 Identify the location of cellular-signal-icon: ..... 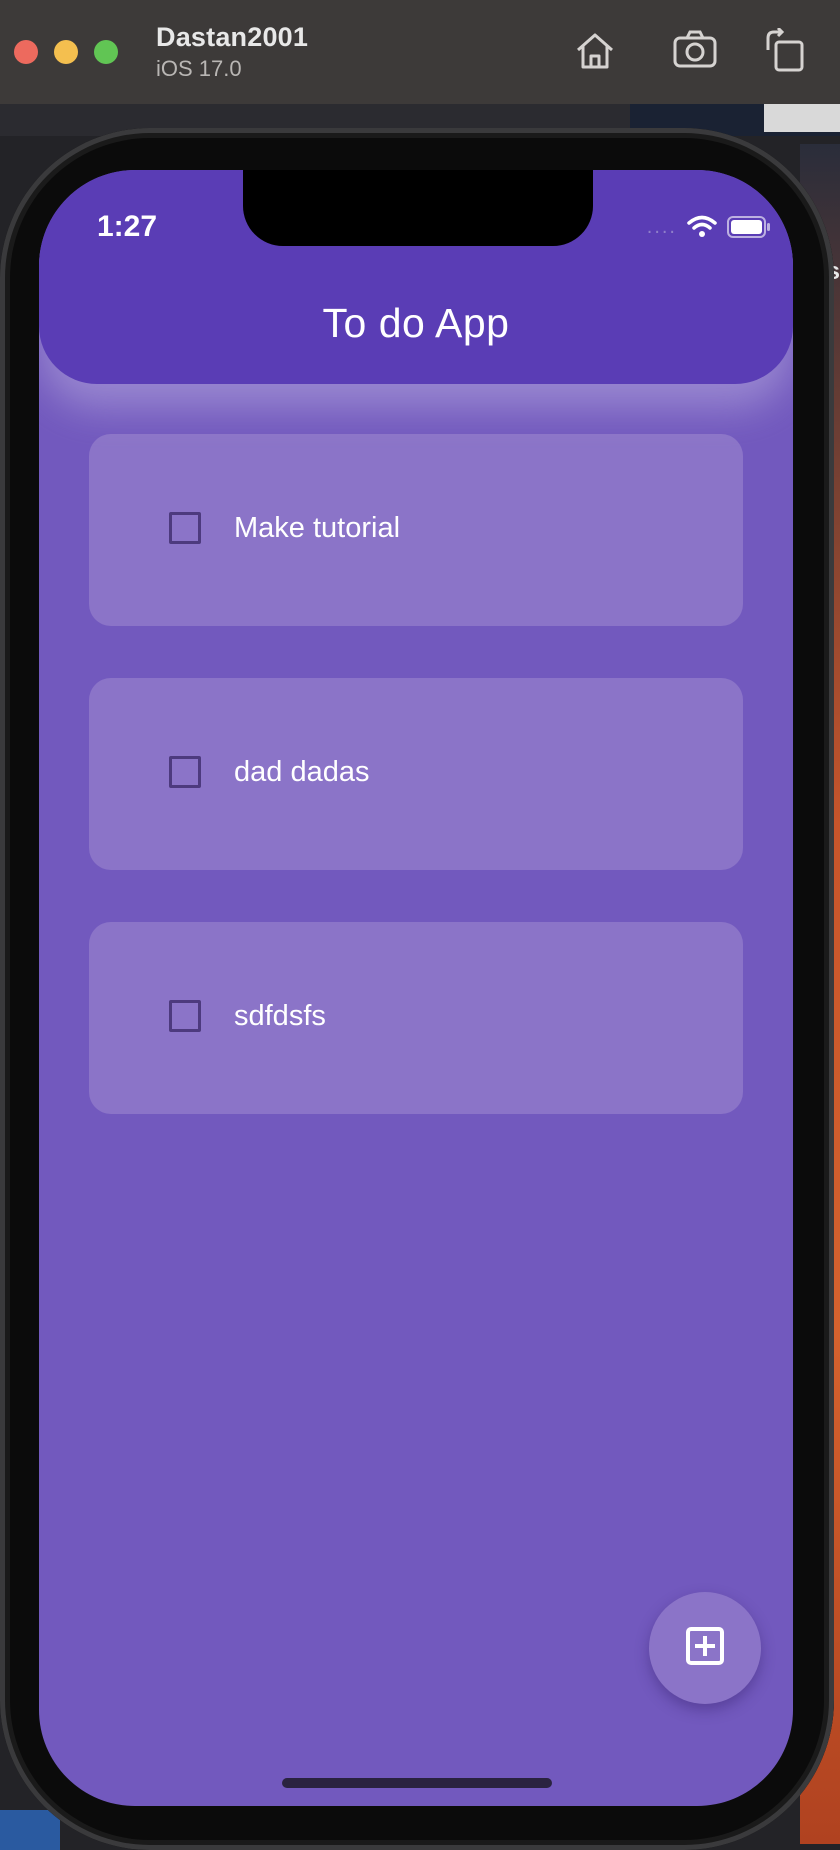
(661, 226).